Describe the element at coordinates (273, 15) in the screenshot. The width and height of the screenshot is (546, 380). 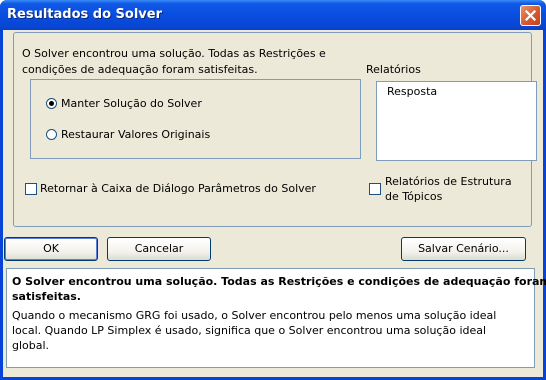
I see `title-bar: Resultados do Solver` at that location.